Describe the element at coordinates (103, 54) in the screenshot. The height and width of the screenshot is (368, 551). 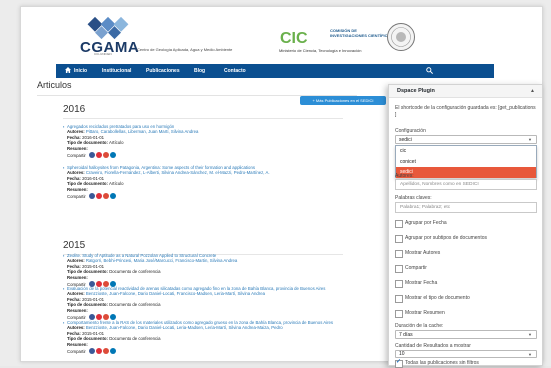
I see `logo-subtitle: CIC-UNICEN` at that location.